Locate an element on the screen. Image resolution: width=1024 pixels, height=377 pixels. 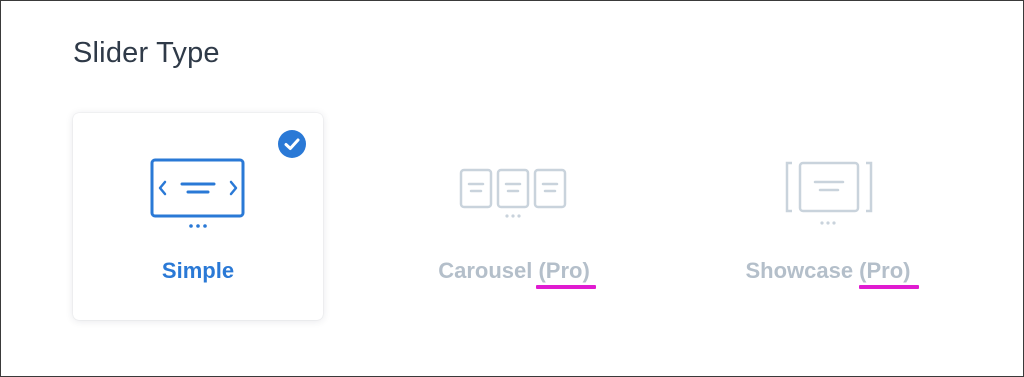
carousel-slider-icon is located at coordinates (513, 193).